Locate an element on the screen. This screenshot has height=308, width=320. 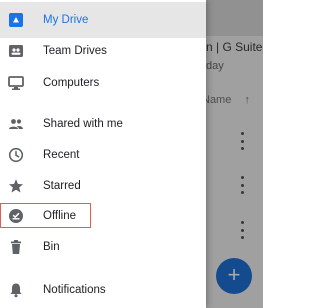
nav-label: Recent is located at coordinates (61, 155).